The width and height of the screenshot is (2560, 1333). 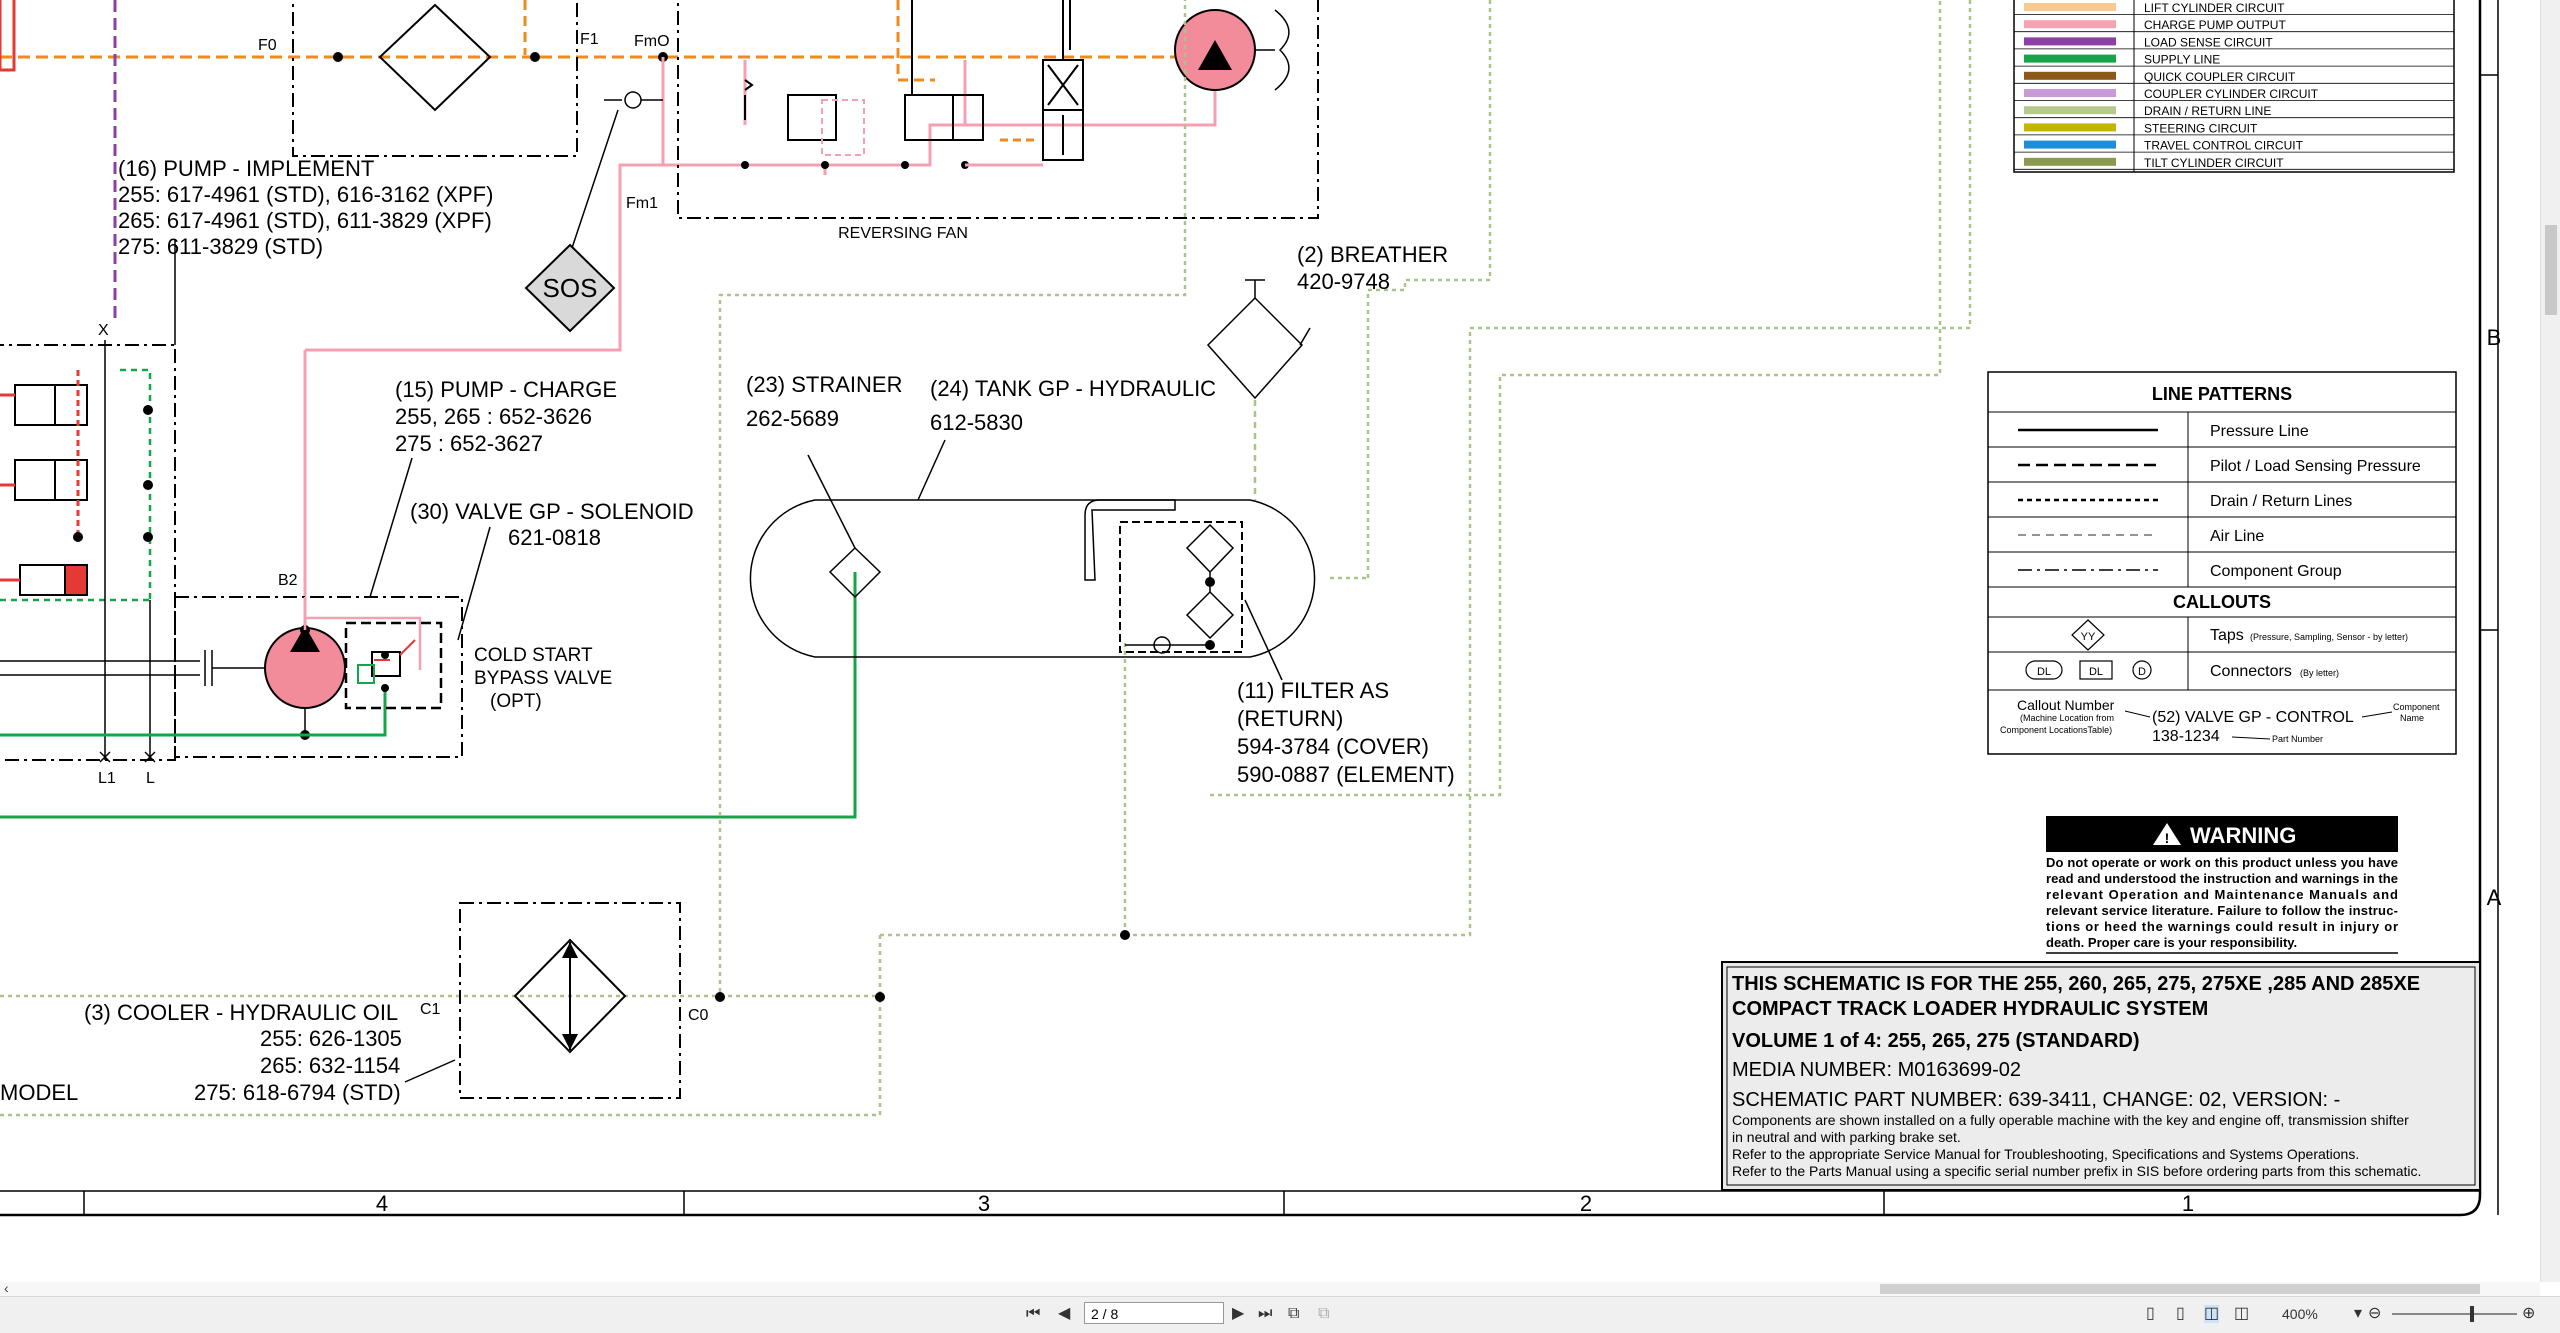 I want to click on svg-text: (23) STRAINER, so click(x=824, y=384).